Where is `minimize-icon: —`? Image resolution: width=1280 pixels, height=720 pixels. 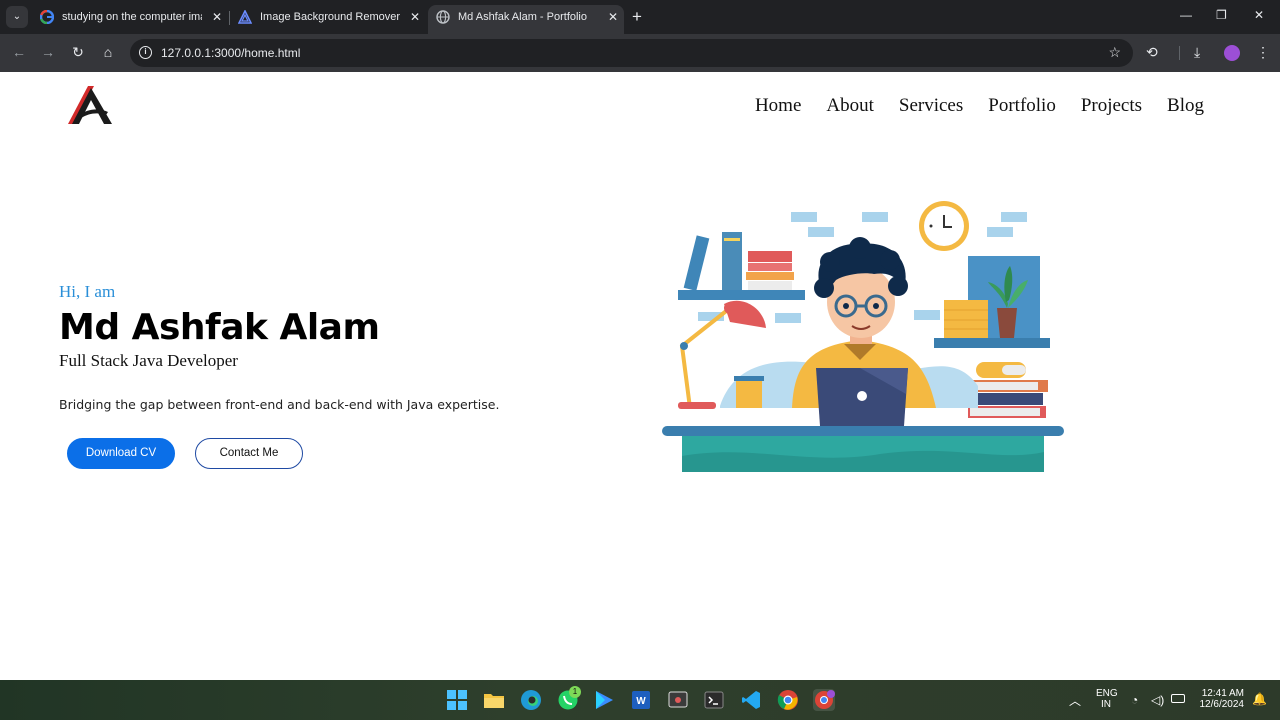
minimize-icon: — is located at coordinates (1186, 15).